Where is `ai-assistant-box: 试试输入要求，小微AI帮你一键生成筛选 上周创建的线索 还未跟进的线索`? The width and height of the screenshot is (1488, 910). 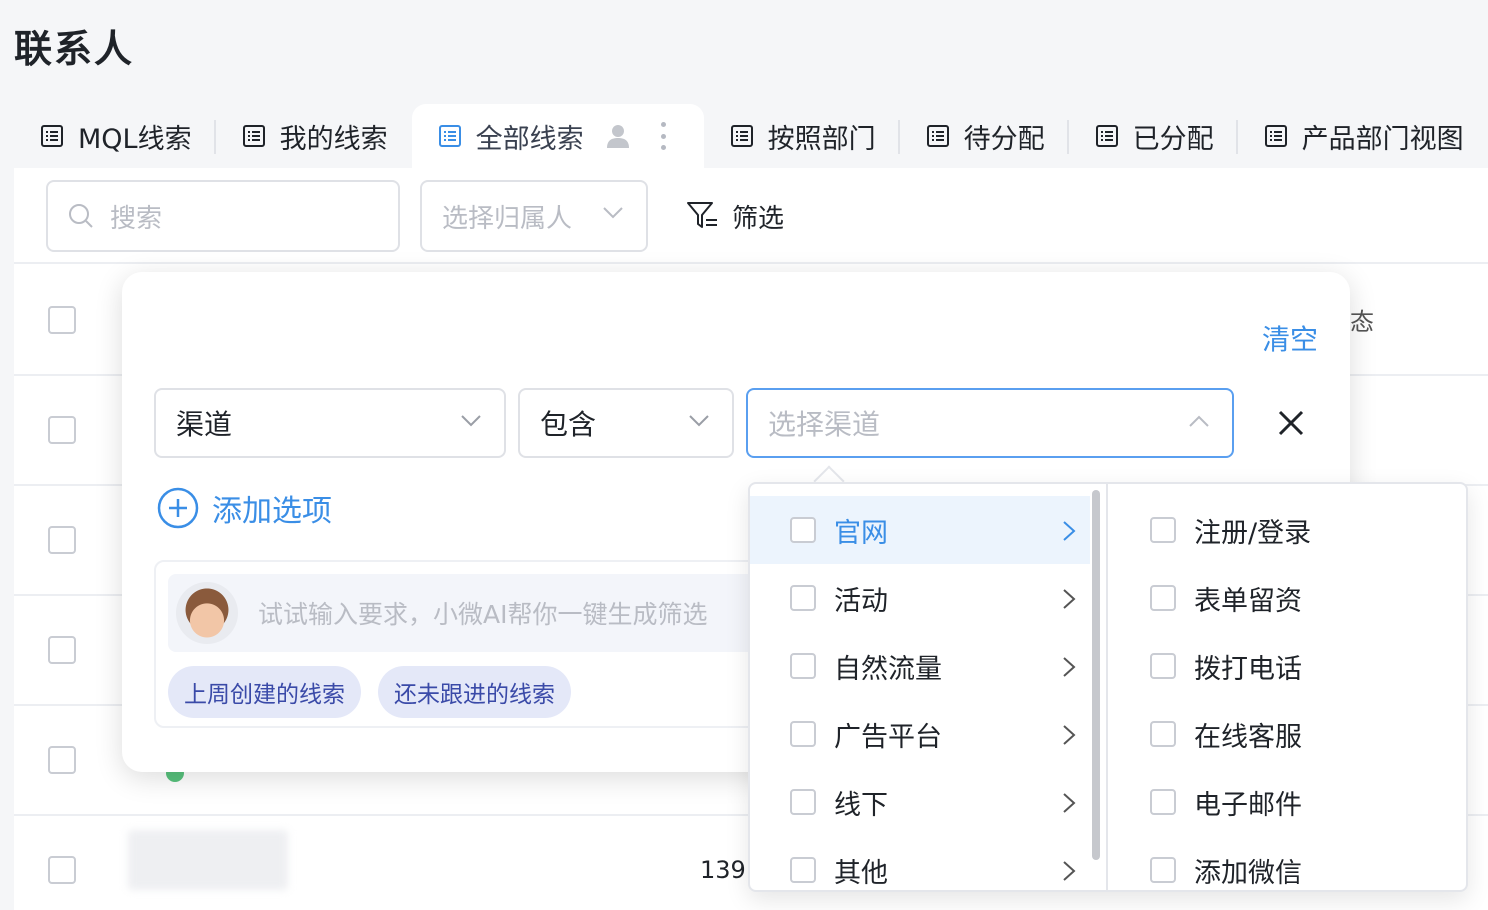
ai-assistant-box: 试试输入要求，小微AI帮你一键生成筛选 上周创建的线索 还未跟进的线索 is located at coordinates (484, 644).